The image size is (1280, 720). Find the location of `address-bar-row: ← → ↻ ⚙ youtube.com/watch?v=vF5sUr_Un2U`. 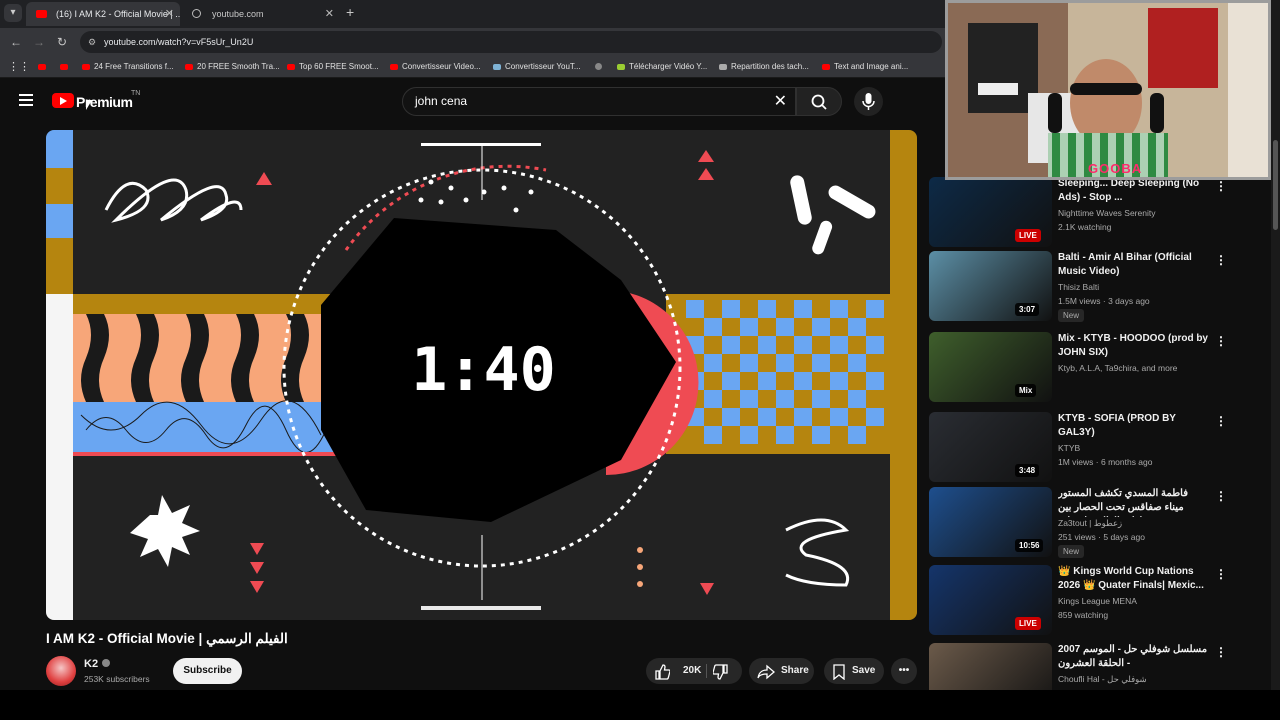

address-bar-row: ← → ↻ ⚙ youtube.com/watch?v=vF5sUr_Un2U is located at coordinates (472, 42).